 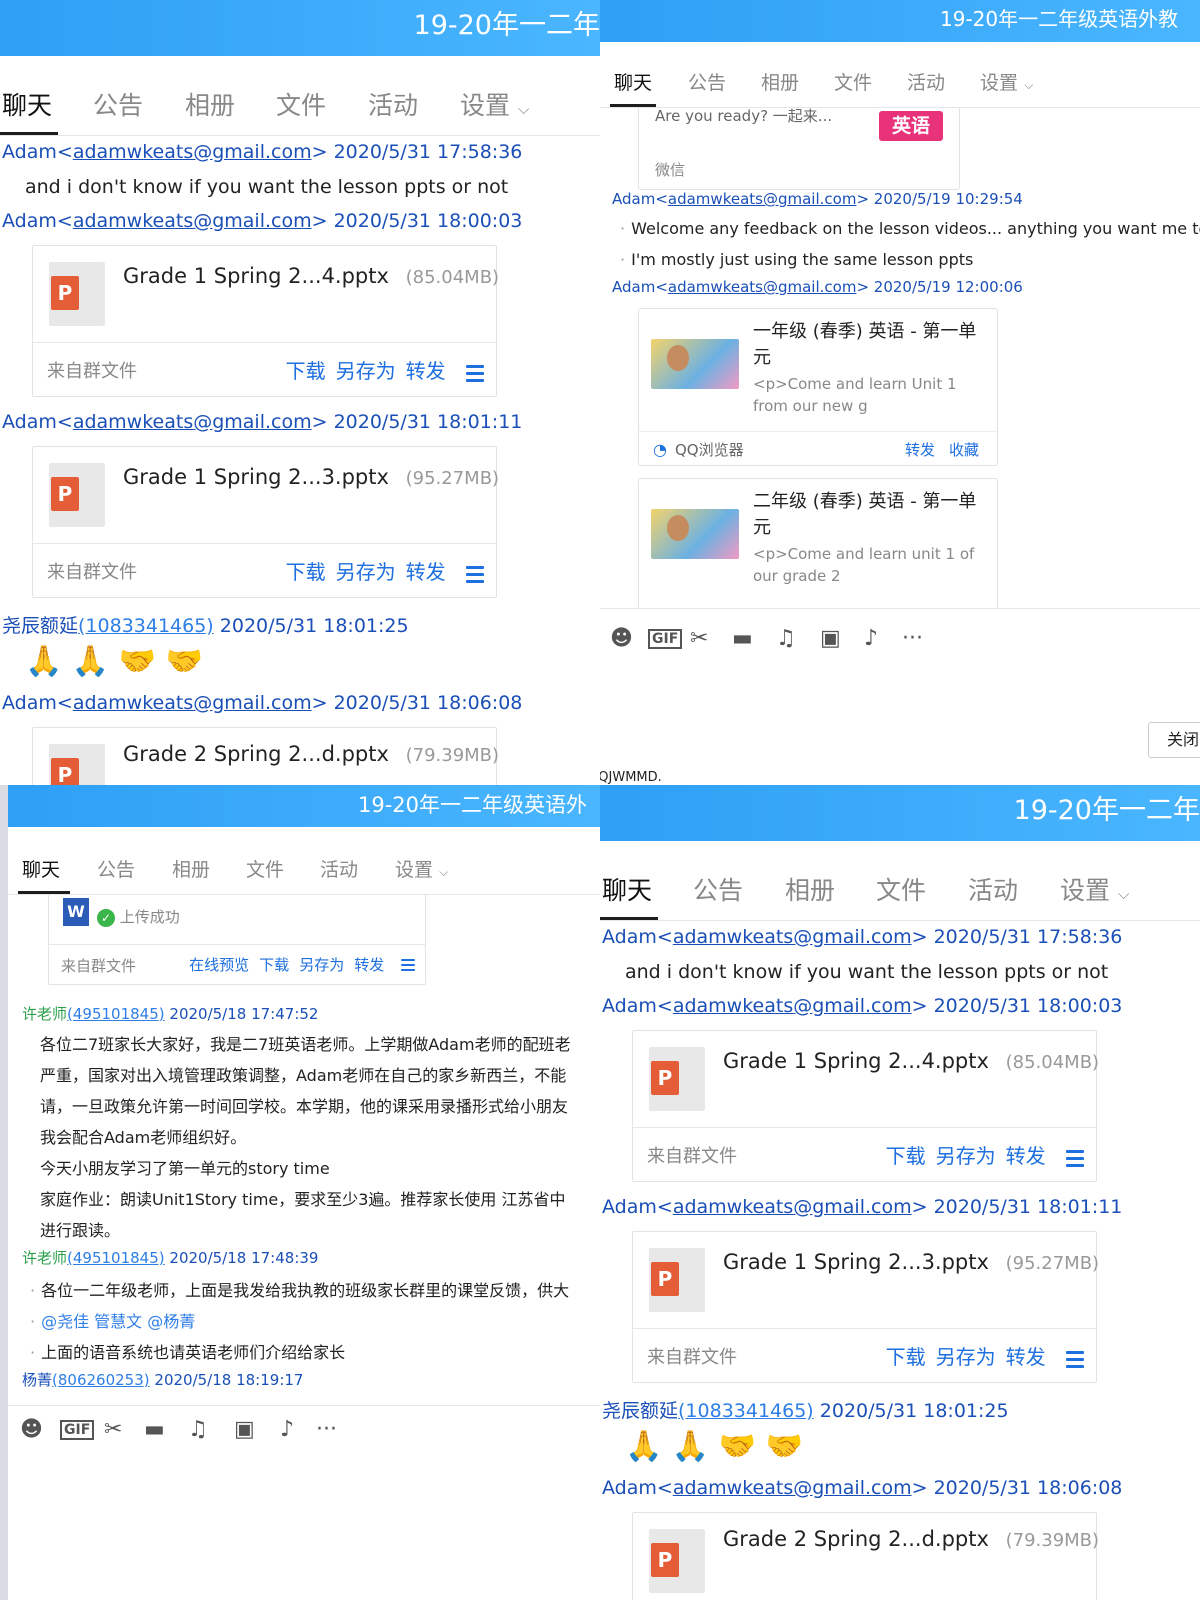 What do you see at coordinates (138, 916) in the screenshot?
I see `upload-status: ✓ 上传成功` at bounding box center [138, 916].